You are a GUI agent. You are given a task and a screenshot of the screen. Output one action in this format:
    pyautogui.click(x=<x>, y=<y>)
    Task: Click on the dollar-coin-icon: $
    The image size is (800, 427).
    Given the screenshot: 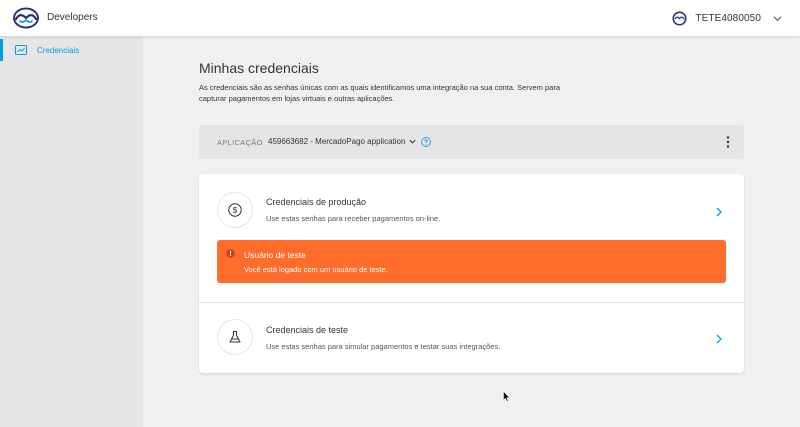 What is the action you would take?
    pyautogui.click(x=235, y=210)
    